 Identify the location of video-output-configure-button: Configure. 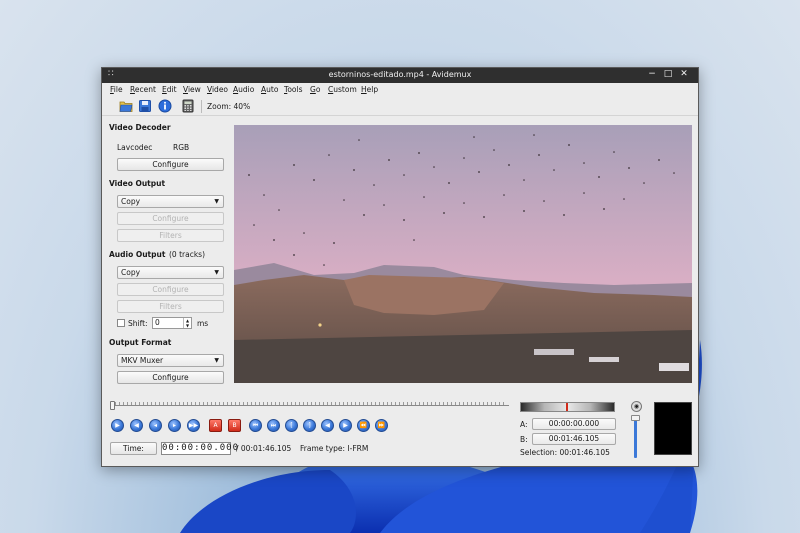
(170, 218).